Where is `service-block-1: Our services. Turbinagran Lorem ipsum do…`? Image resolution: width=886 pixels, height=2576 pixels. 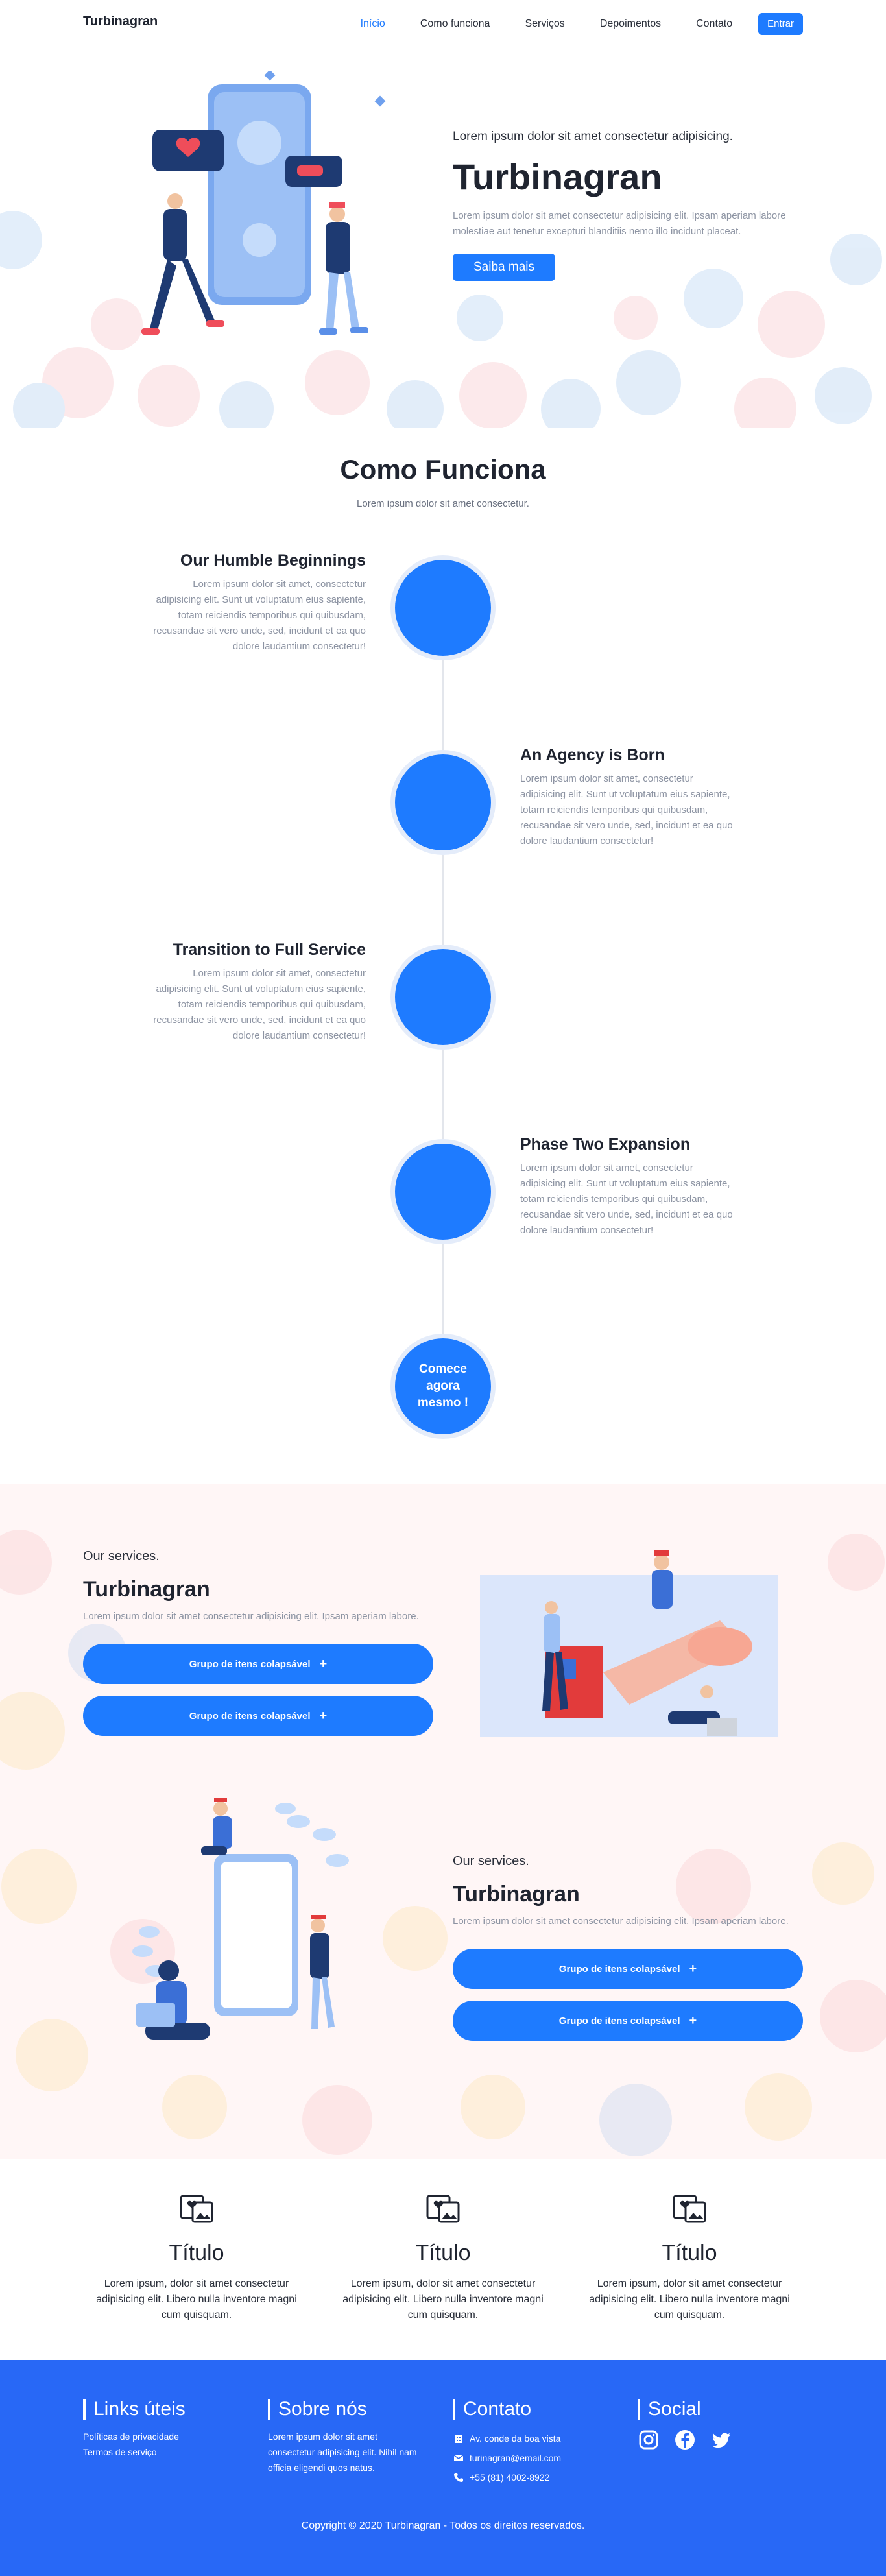 service-block-1: Our services. Turbinagran Lorem ipsum do… is located at coordinates (258, 1648).